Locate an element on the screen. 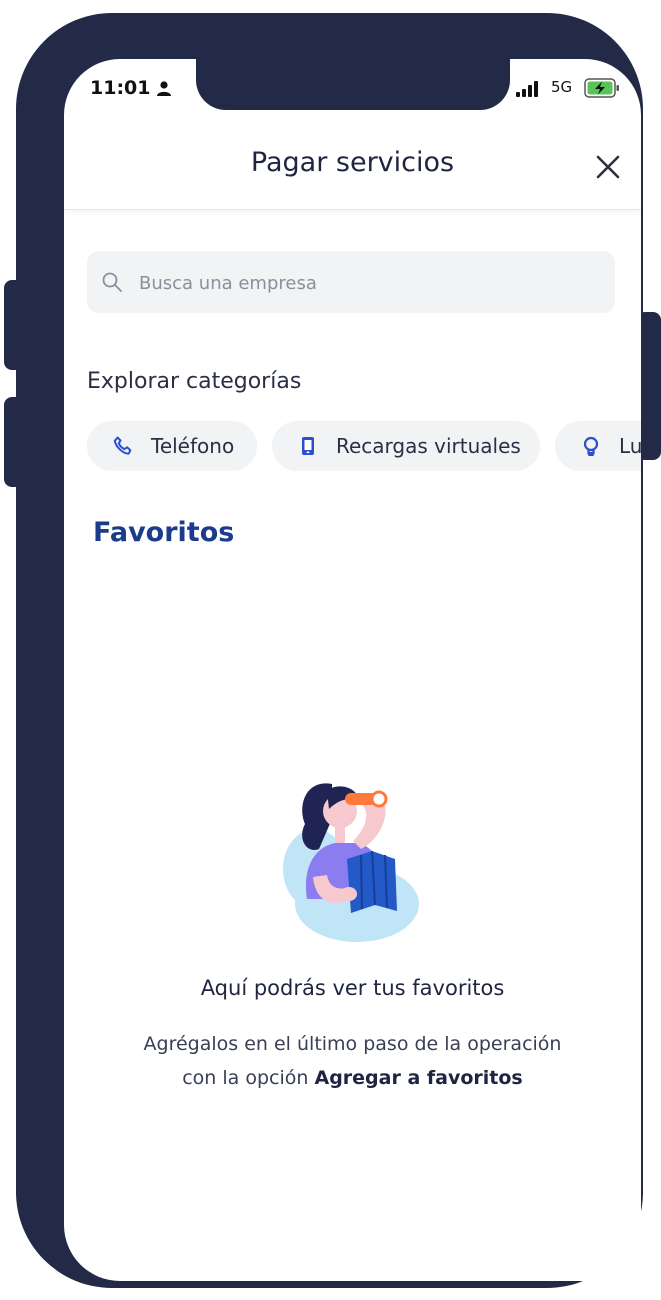 The height and width of the screenshot is (1300, 661). search-input is located at coordinates (369, 283).